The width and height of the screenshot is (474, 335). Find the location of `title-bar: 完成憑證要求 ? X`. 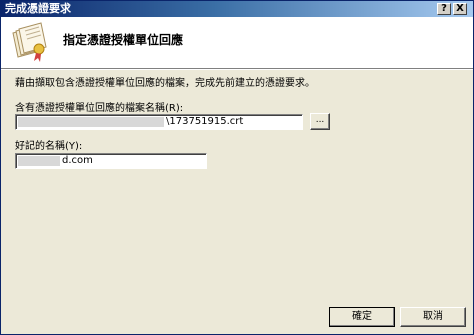

title-bar: 完成憑證要求 ? X is located at coordinates (237, 9).